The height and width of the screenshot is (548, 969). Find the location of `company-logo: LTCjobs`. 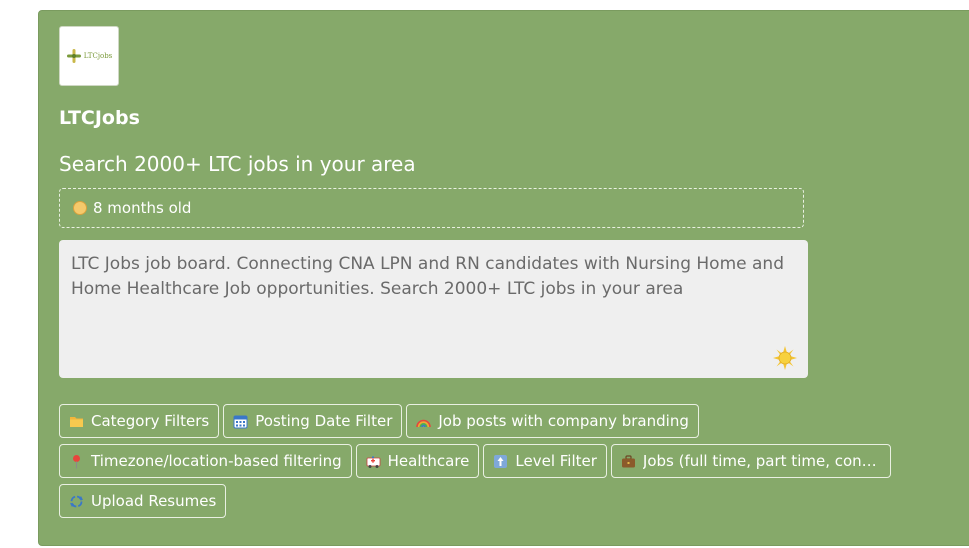

company-logo: LTCjobs is located at coordinates (89, 56).